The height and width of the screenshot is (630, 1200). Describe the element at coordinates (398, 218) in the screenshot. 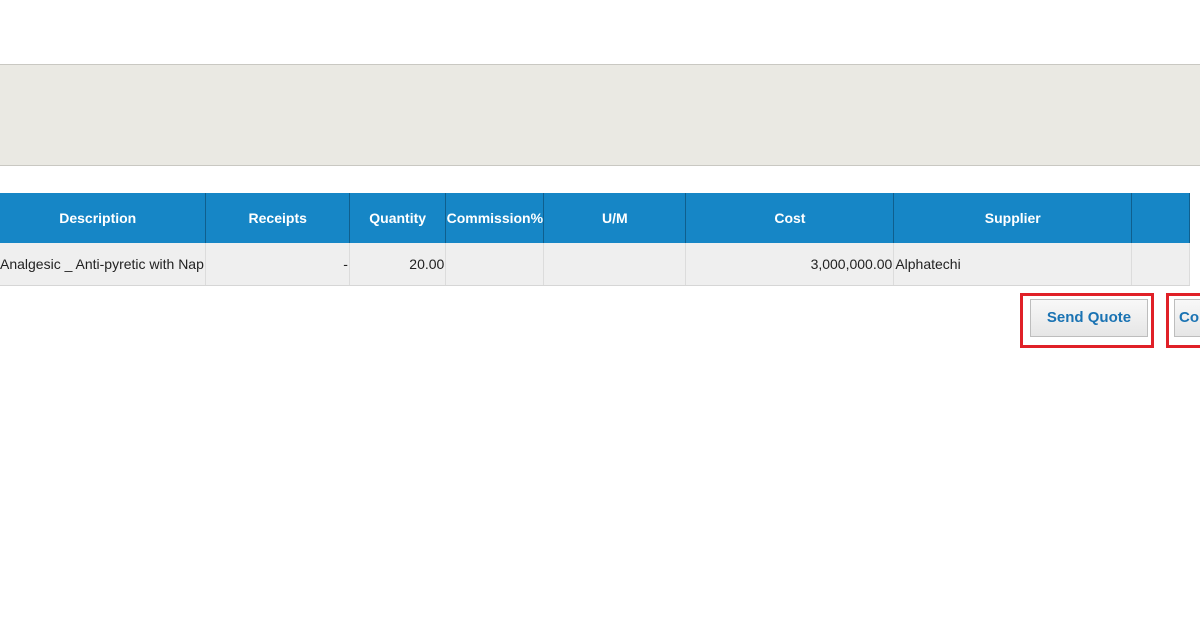

I see `column-header-quantity: Quantity` at that location.